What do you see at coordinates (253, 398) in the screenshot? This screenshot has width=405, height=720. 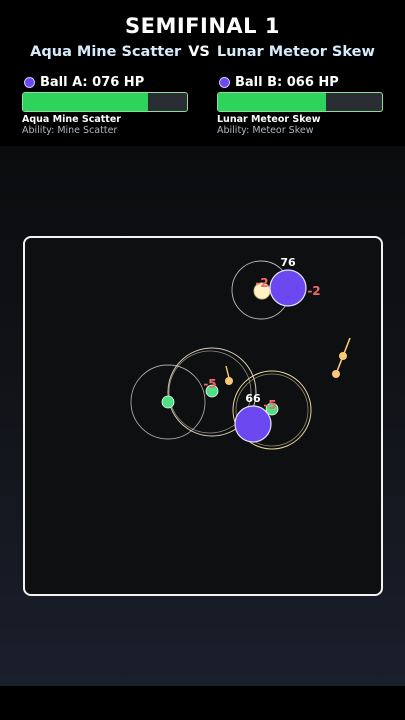 I see `ball-b-hp-text: 66` at bounding box center [253, 398].